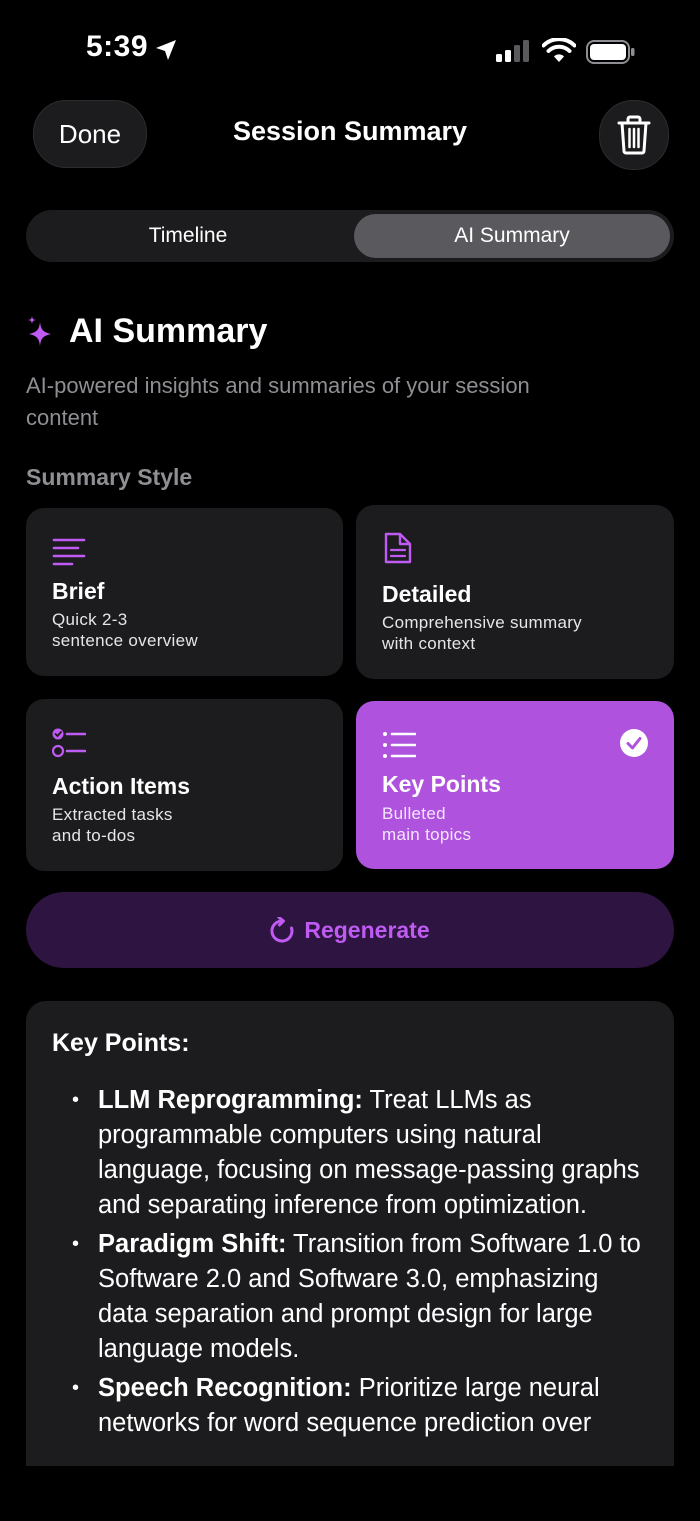 The image size is (700, 1521). What do you see at coordinates (121, 1043) in the screenshot?
I see `summary-heading: Key Points:` at bounding box center [121, 1043].